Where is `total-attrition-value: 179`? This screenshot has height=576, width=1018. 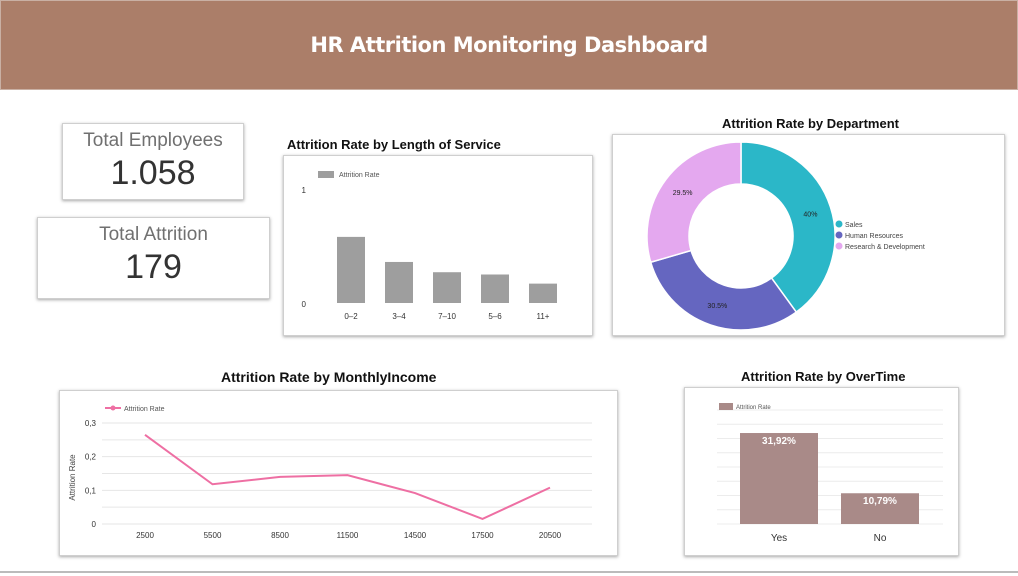
total-attrition-value: 179 is located at coordinates (153, 267).